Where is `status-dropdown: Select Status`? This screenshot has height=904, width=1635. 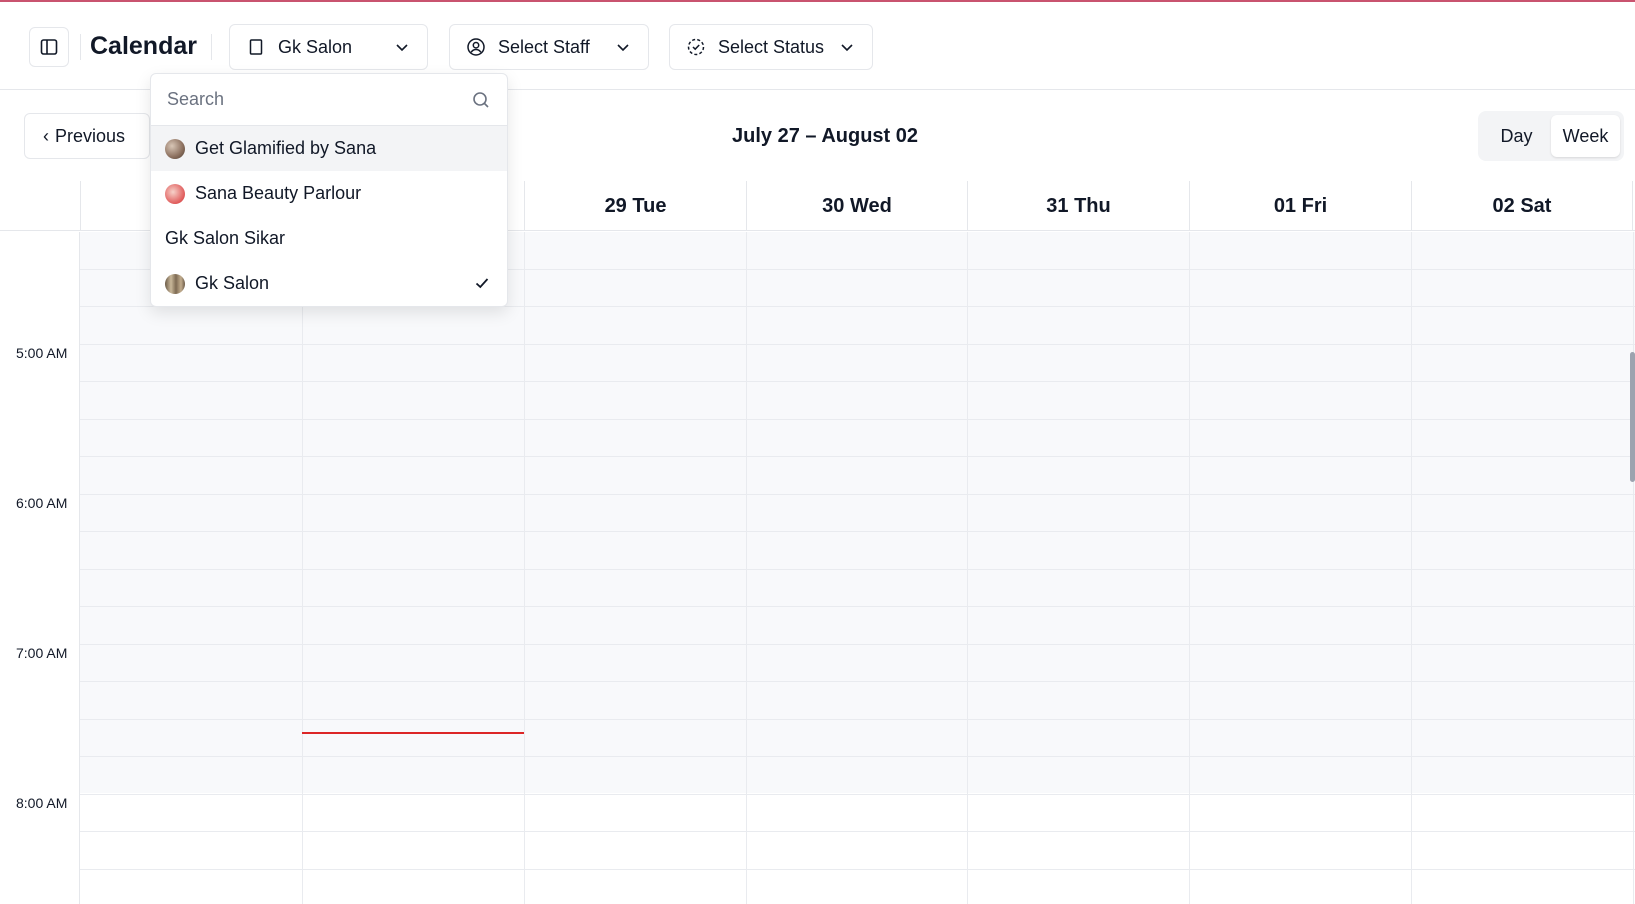 status-dropdown: Select Status is located at coordinates (771, 47).